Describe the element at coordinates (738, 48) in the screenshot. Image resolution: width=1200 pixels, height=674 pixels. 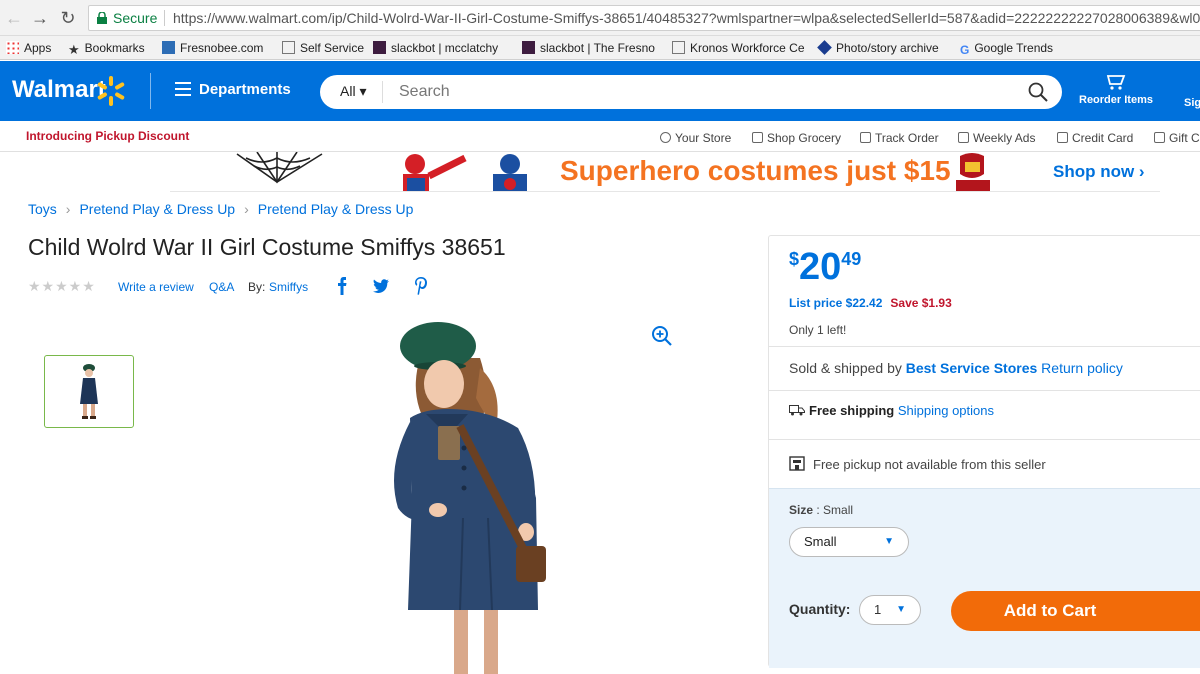
I see `bookmark-kronos: Kronos Workforce Ce` at that location.